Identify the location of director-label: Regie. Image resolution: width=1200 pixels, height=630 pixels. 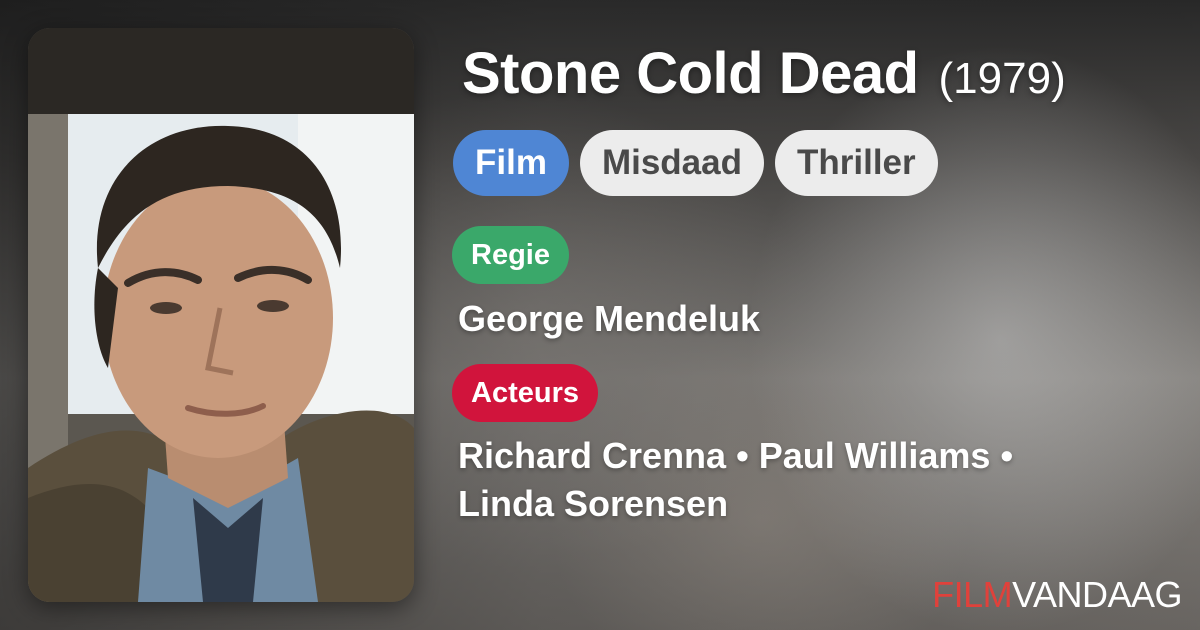
(510, 255).